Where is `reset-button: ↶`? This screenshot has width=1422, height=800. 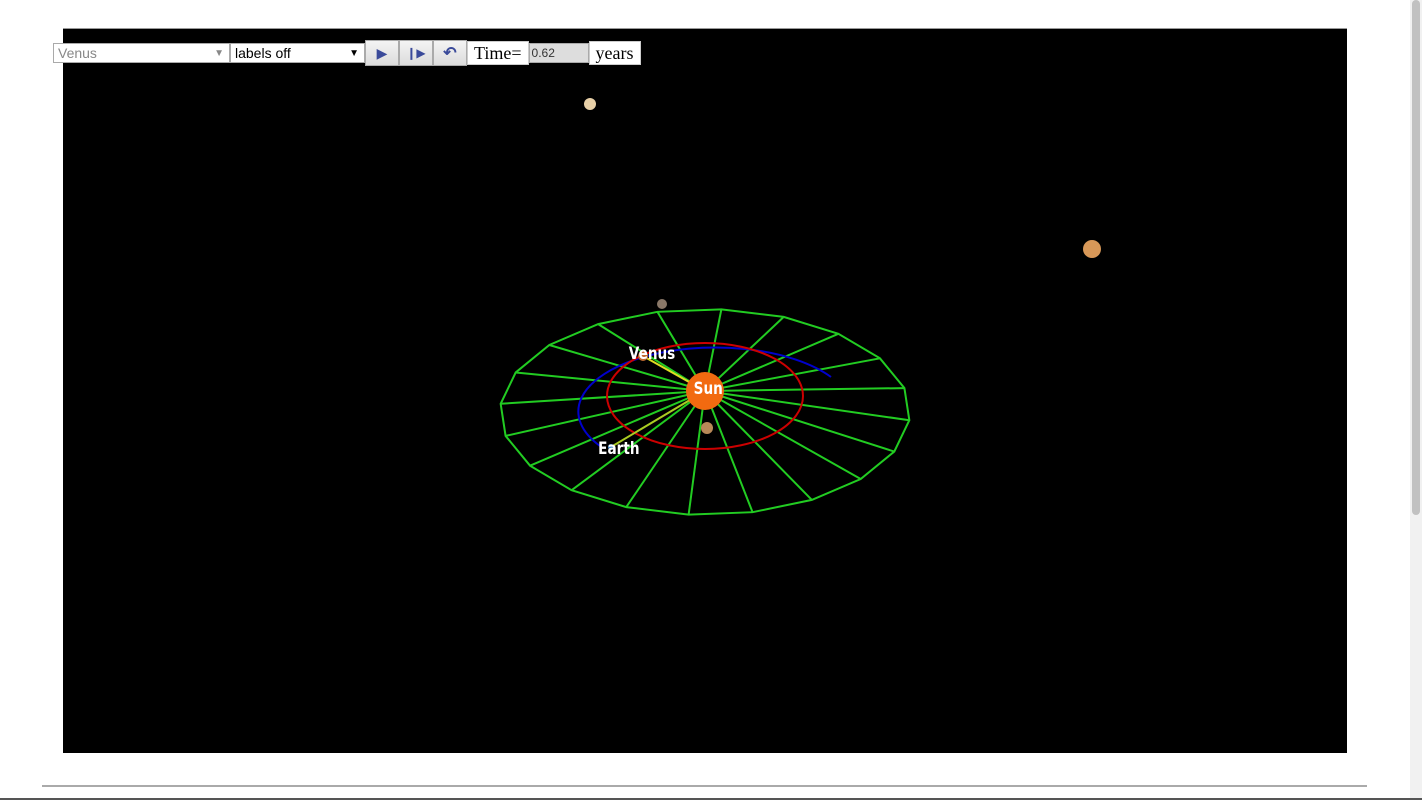 reset-button: ↶ is located at coordinates (450, 53).